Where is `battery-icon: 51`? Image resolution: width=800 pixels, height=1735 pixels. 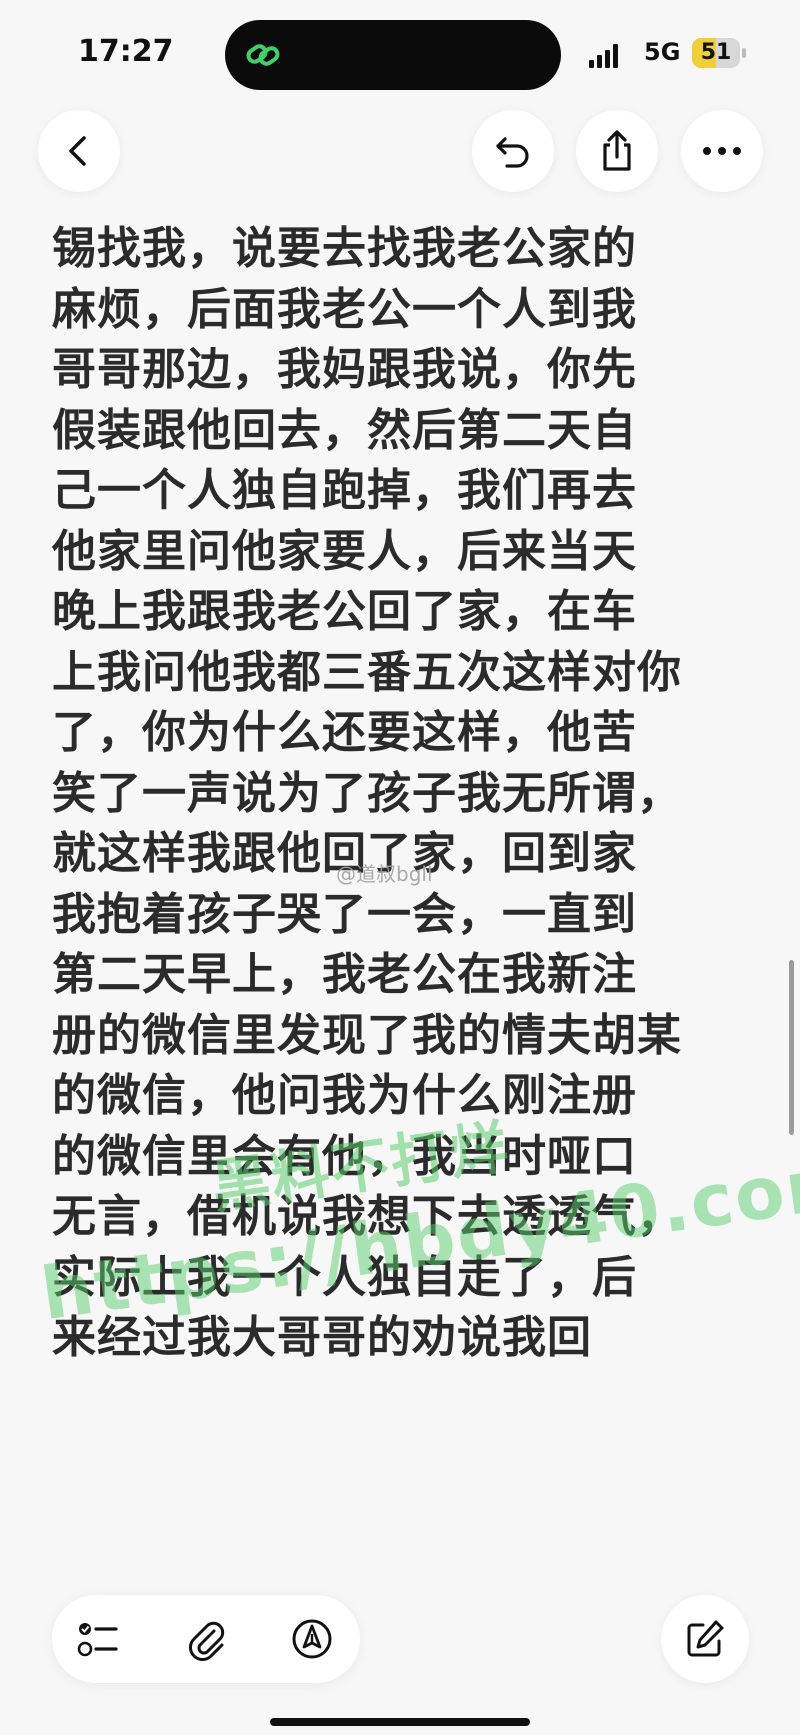 battery-icon: 51 is located at coordinates (716, 53).